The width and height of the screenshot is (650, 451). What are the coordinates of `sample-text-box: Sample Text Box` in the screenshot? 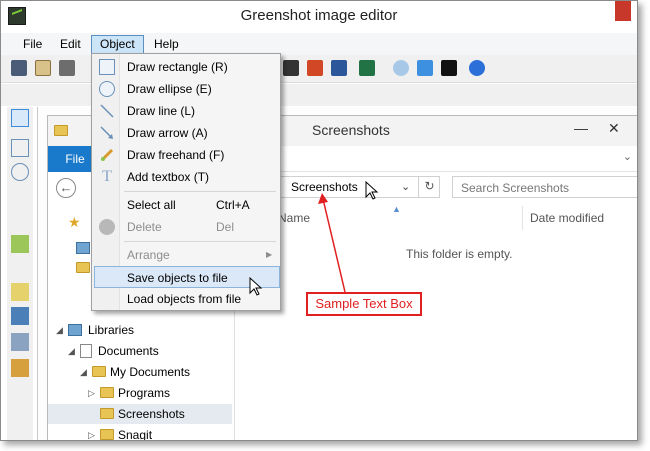 It's located at (364, 304).